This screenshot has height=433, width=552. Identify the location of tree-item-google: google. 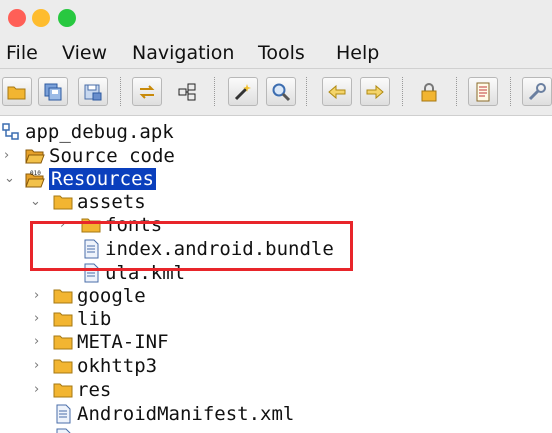
(99, 295).